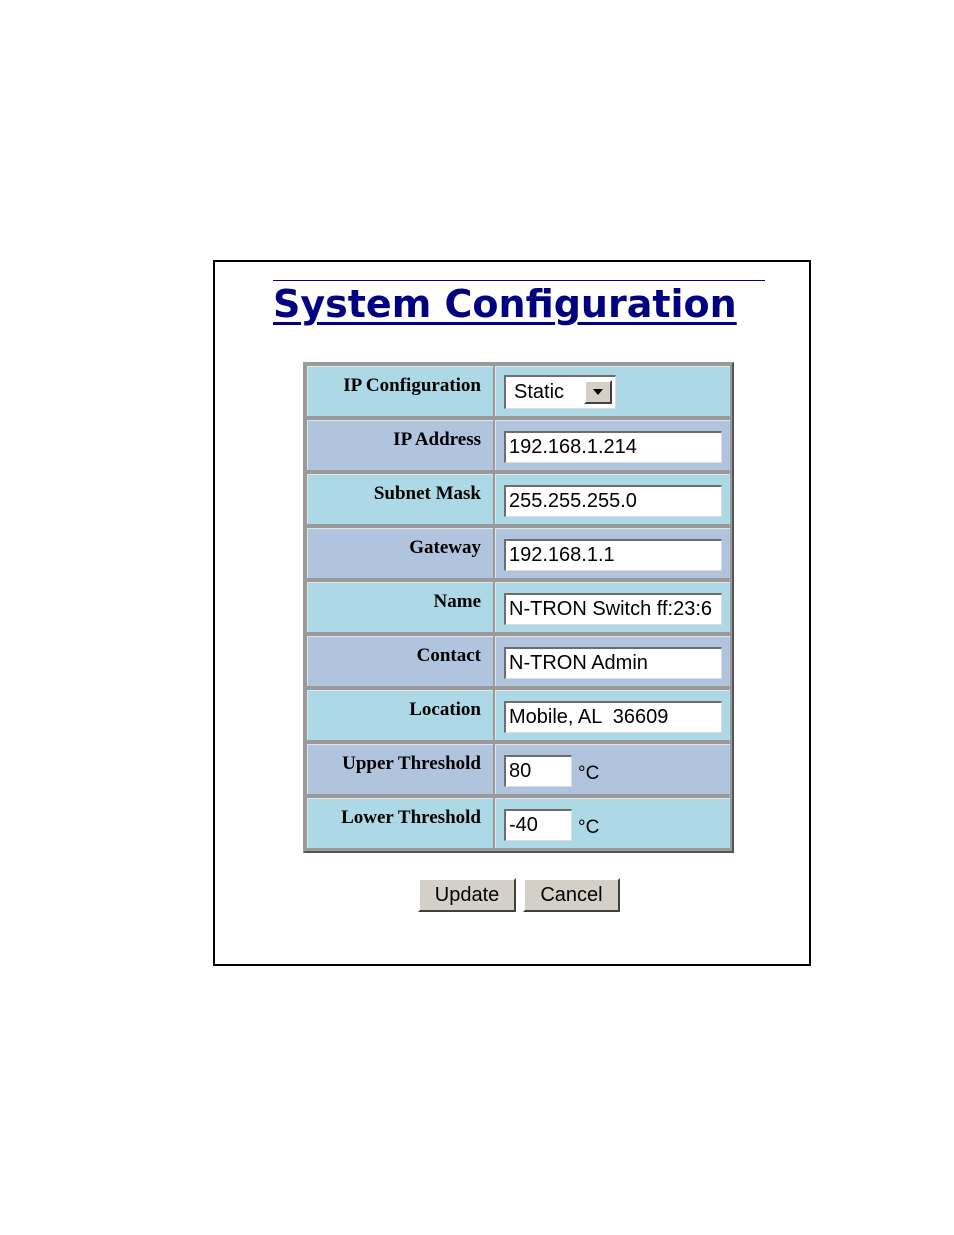 Image resolution: width=954 pixels, height=1235 pixels. What do you see at coordinates (505, 304) in the screenshot?
I see `page-title: System Configuration` at bounding box center [505, 304].